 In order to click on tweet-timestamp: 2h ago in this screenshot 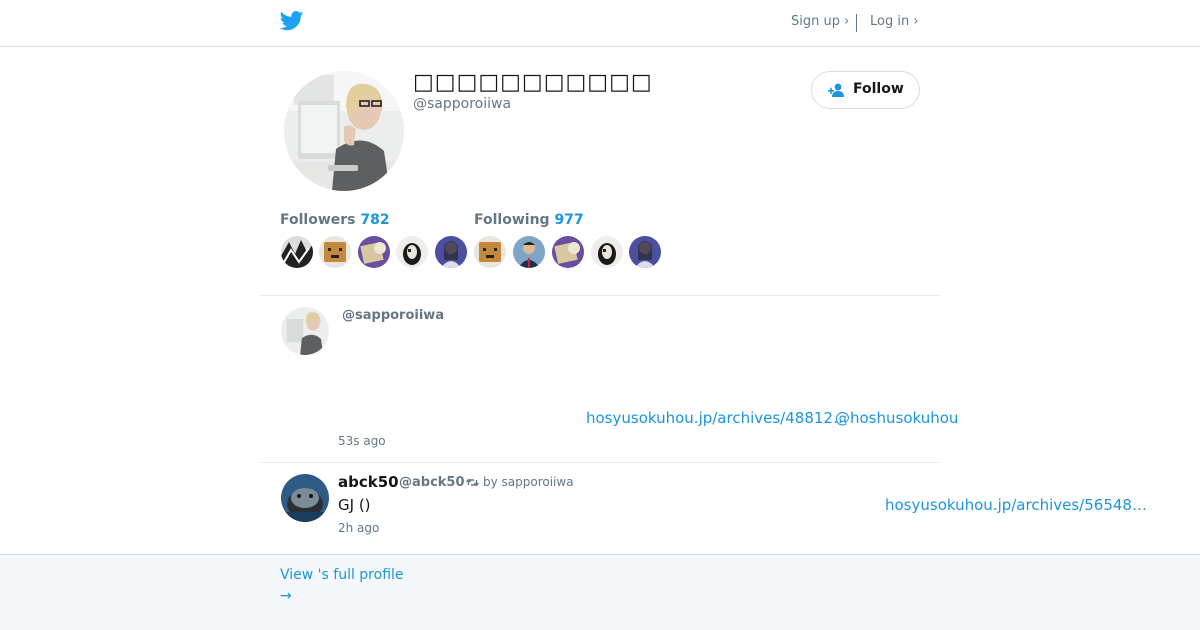, I will do `click(358, 528)`.